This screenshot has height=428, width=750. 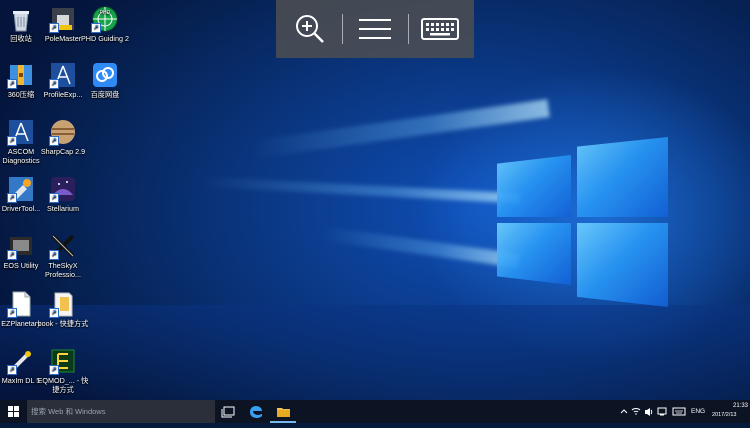 What do you see at coordinates (733, 406) in the screenshot?
I see `clock-time: 21:33` at bounding box center [733, 406].